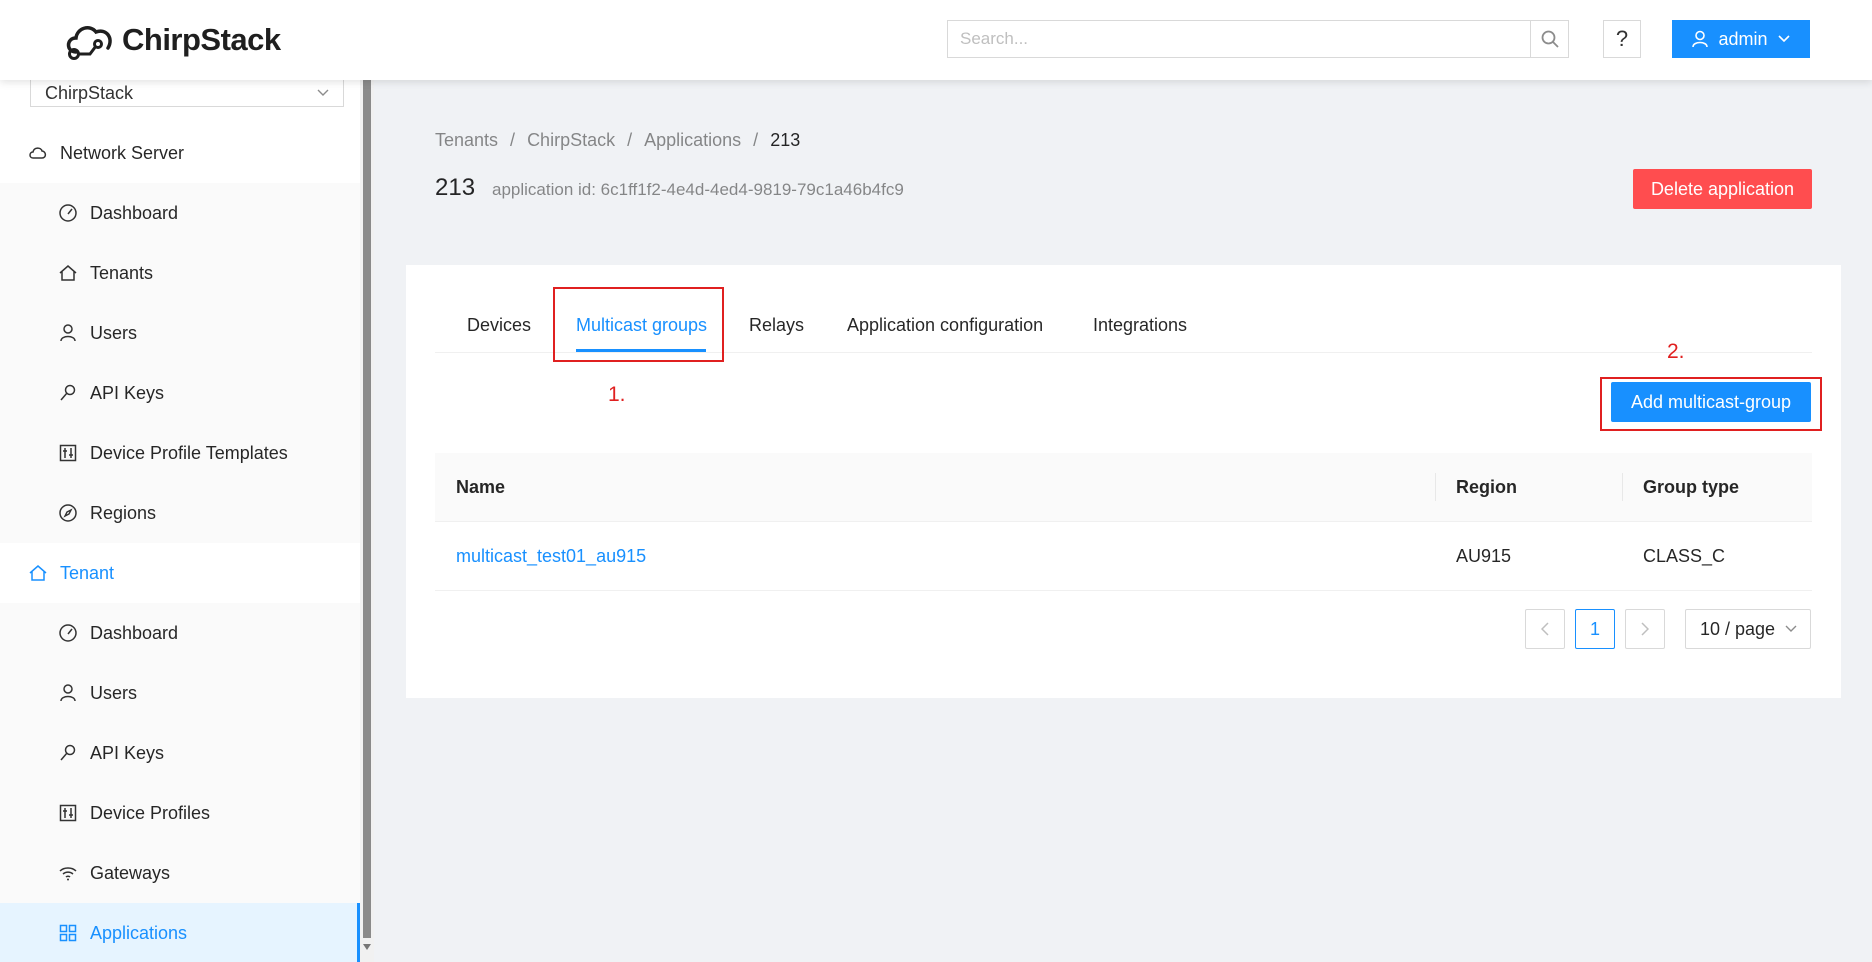  I want to click on pagination-next-button, so click(1645, 629).